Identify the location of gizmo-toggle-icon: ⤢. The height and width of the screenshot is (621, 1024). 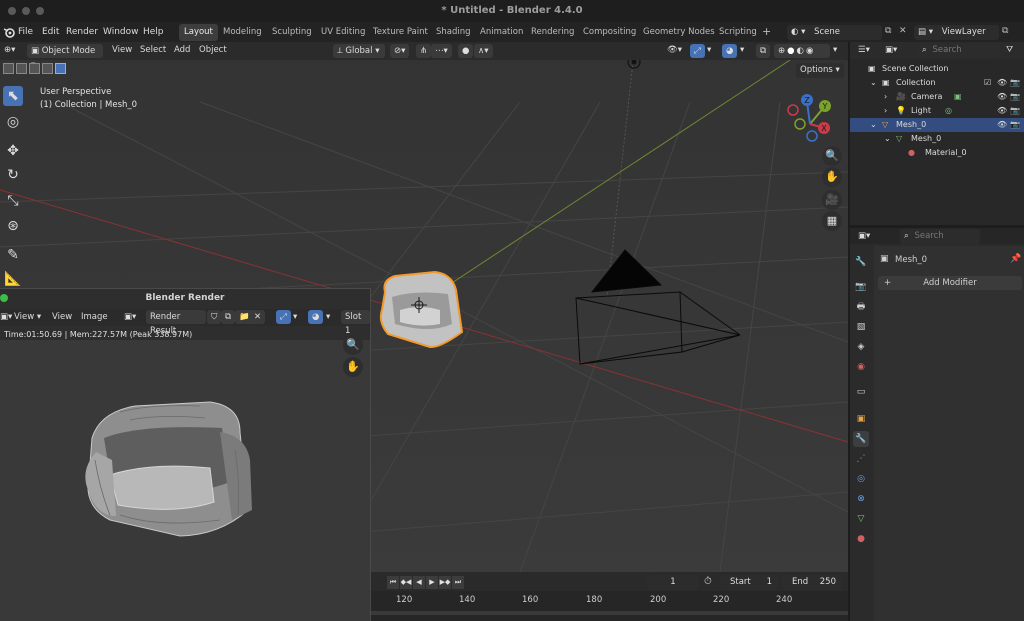
(697, 51).